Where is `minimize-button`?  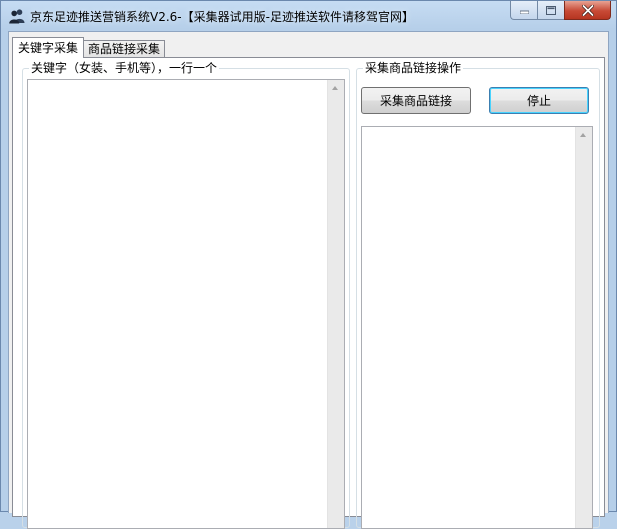
minimize-button is located at coordinates (523, 10).